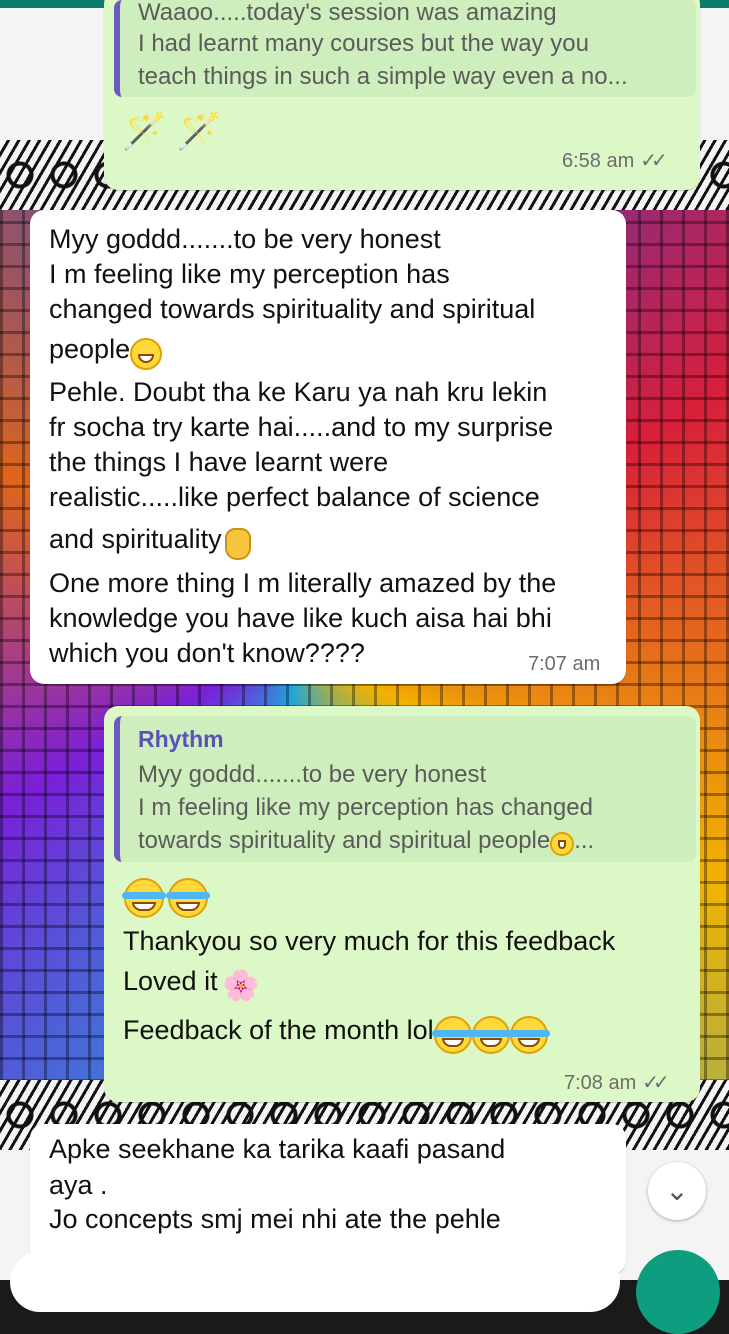 The width and height of the screenshot is (729, 1334). I want to click on message-line-with-emoji: Feedback of the month lol, so click(336, 1033).